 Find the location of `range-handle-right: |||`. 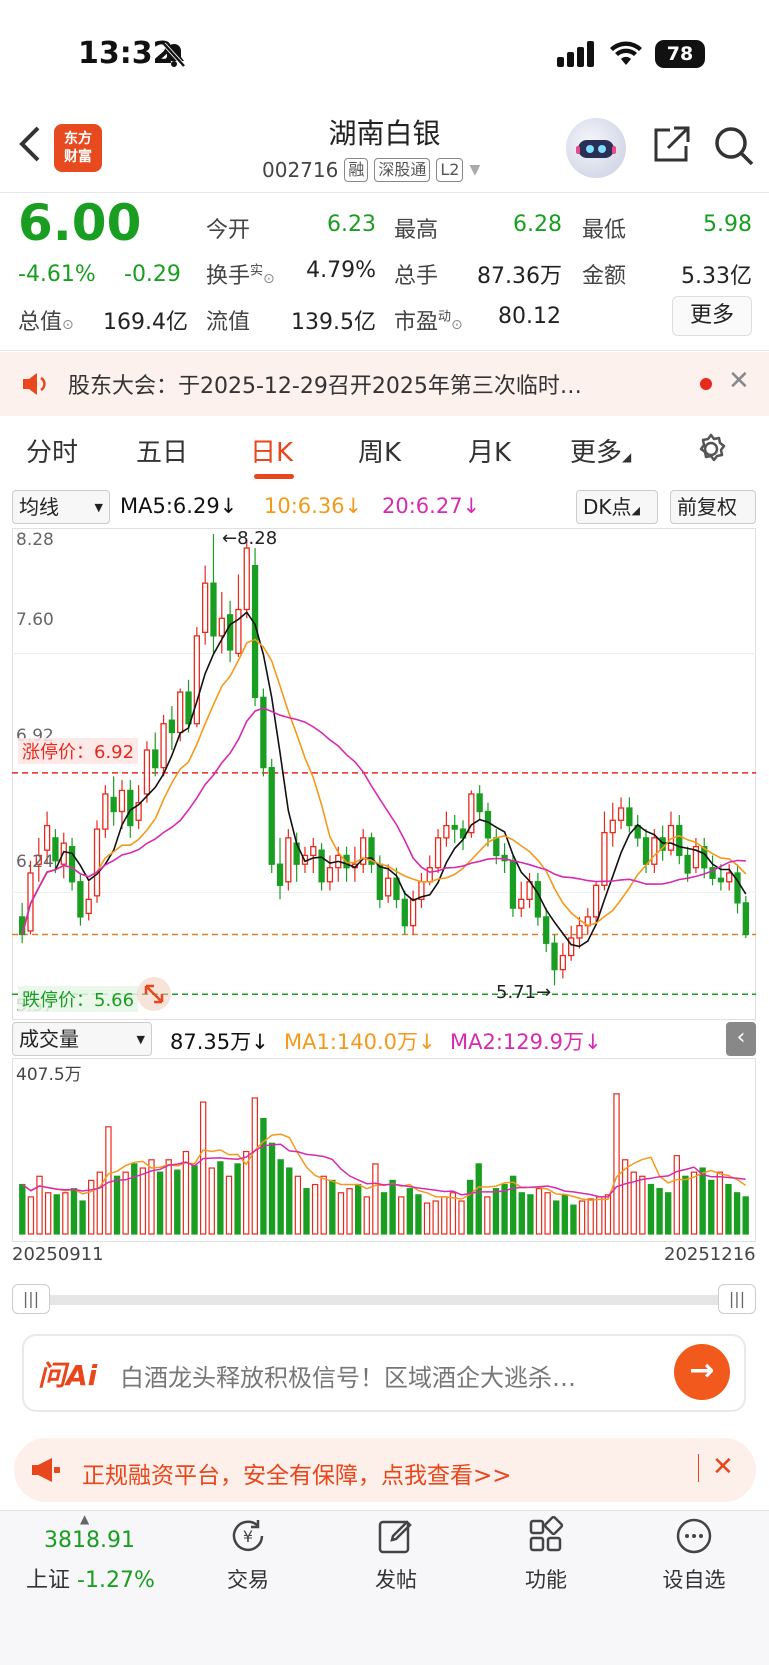

range-handle-right: ||| is located at coordinates (737, 1299).